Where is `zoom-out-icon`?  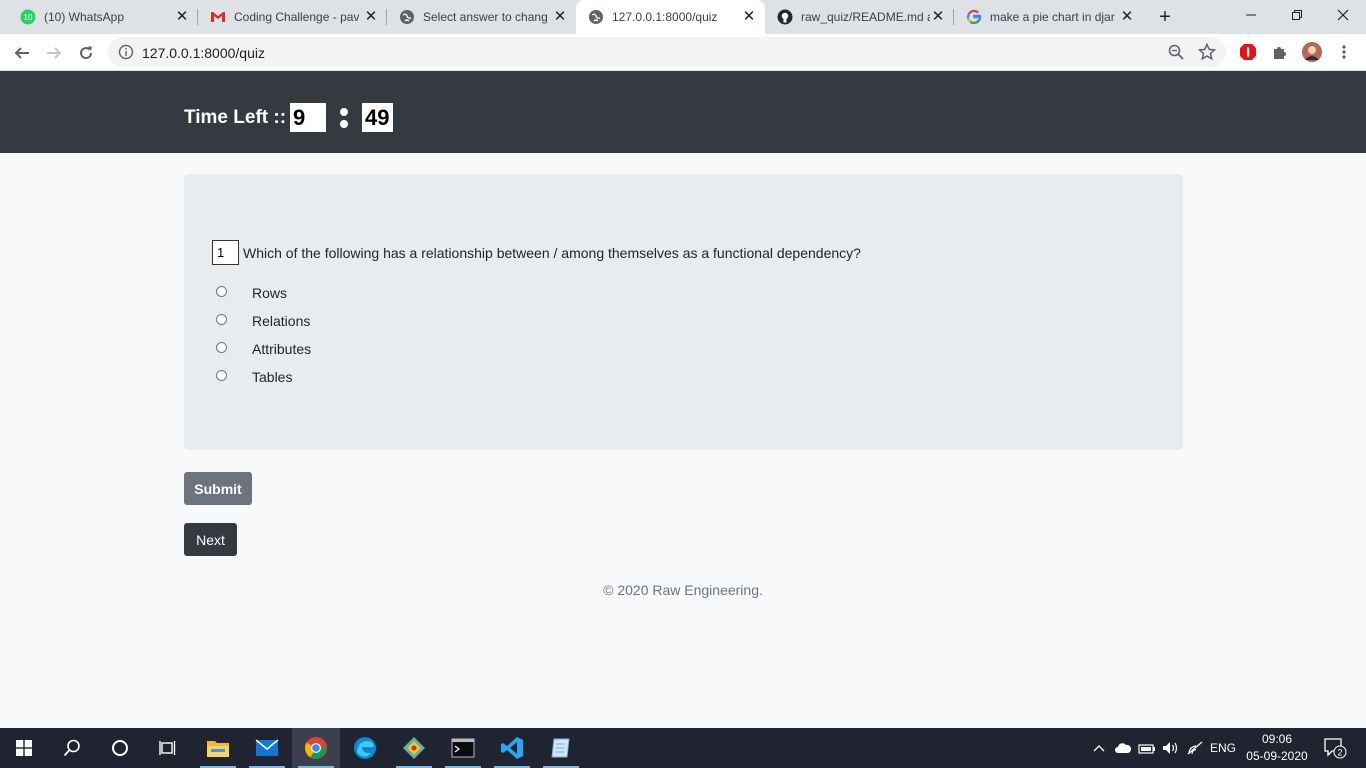 zoom-out-icon is located at coordinates (1176, 52).